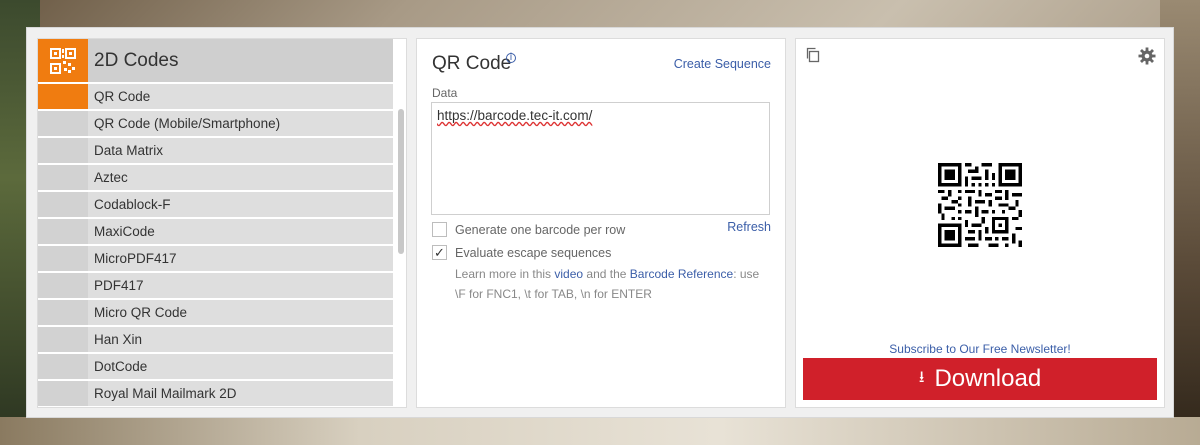 This screenshot has width=1200, height=445. I want to click on qr-code-preview, so click(980, 207).